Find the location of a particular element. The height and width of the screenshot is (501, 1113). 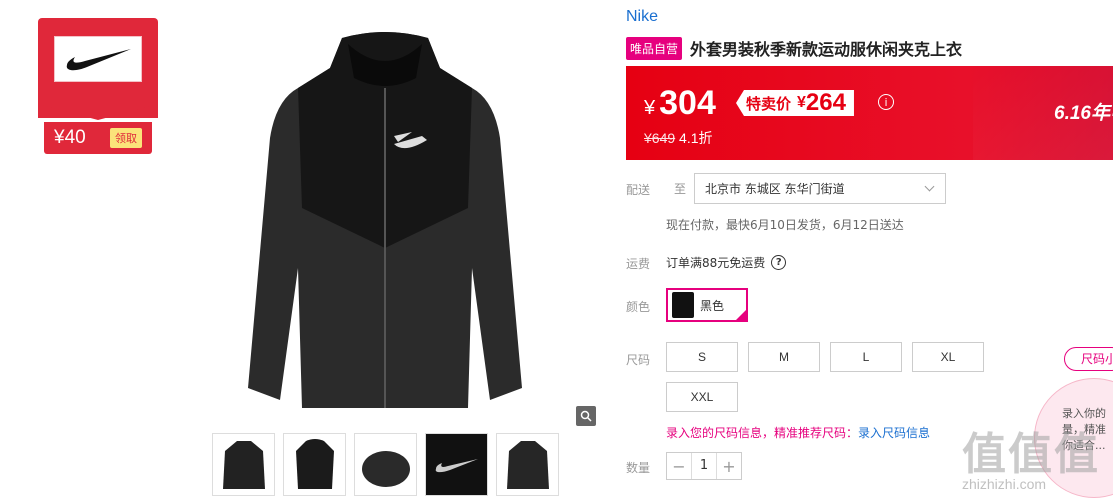

free-shipping-info: 订单满88元免运费 ? is located at coordinates (726, 262).